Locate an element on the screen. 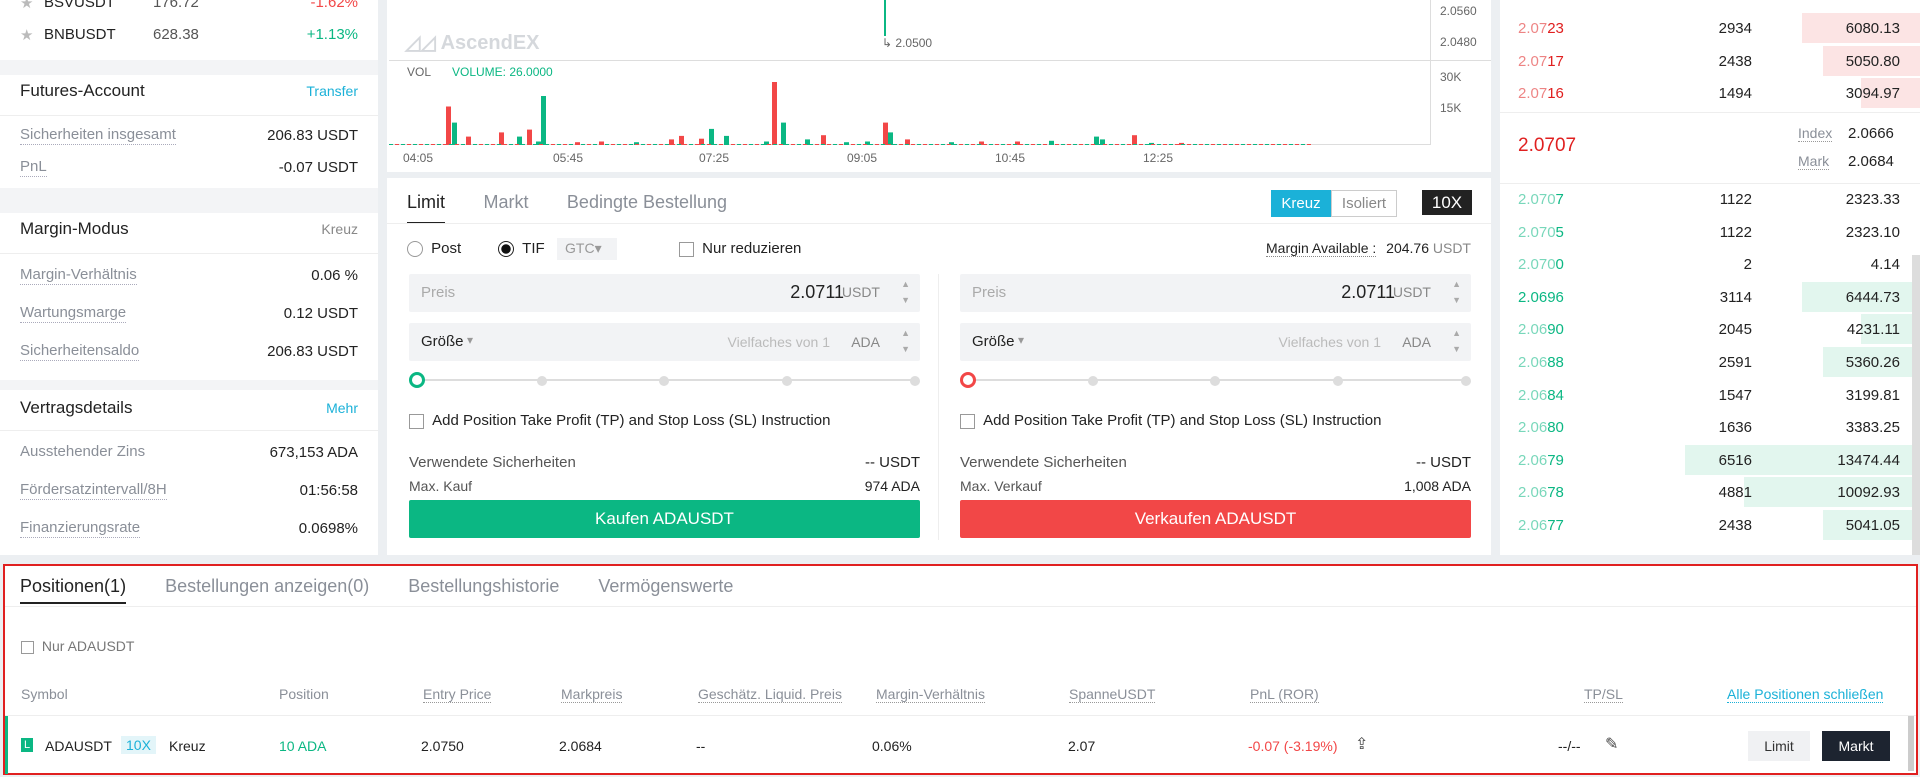 The height and width of the screenshot is (777, 1920). stat-value: 673,153 ADA is located at coordinates (313, 452).